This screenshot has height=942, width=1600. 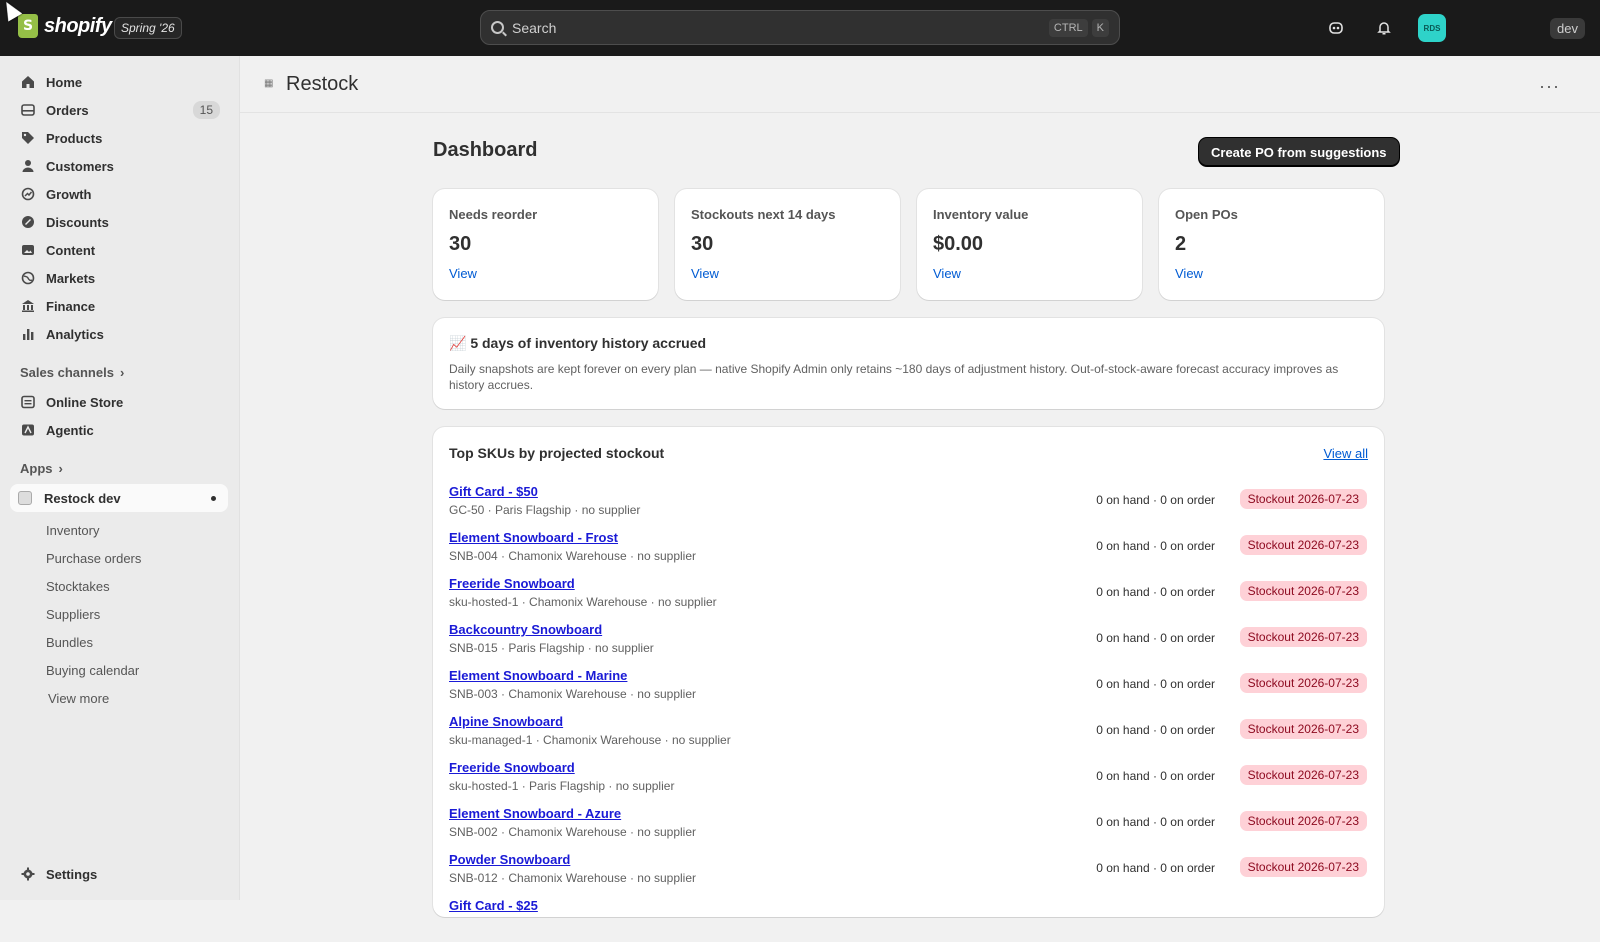 What do you see at coordinates (120, 250) in the screenshot?
I see `sidebar-item-content: Content` at bounding box center [120, 250].